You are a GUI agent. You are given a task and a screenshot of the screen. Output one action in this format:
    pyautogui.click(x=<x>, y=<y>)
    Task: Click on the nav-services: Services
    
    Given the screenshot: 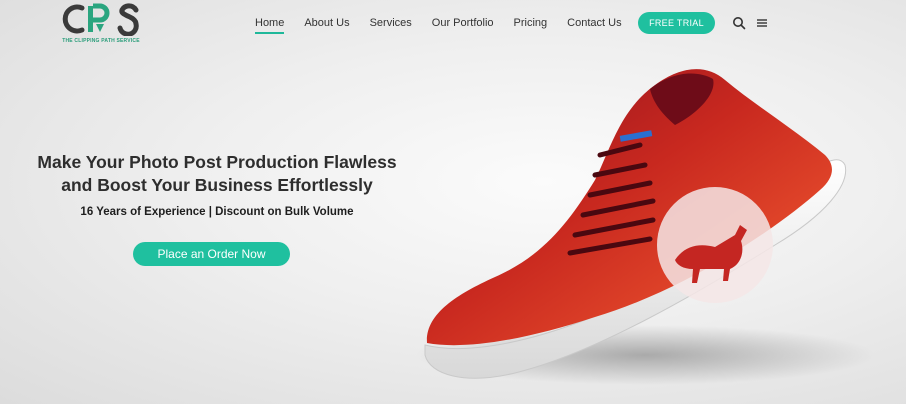 What is the action you would take?
    pyautogui.click(x=391, y=23)
    